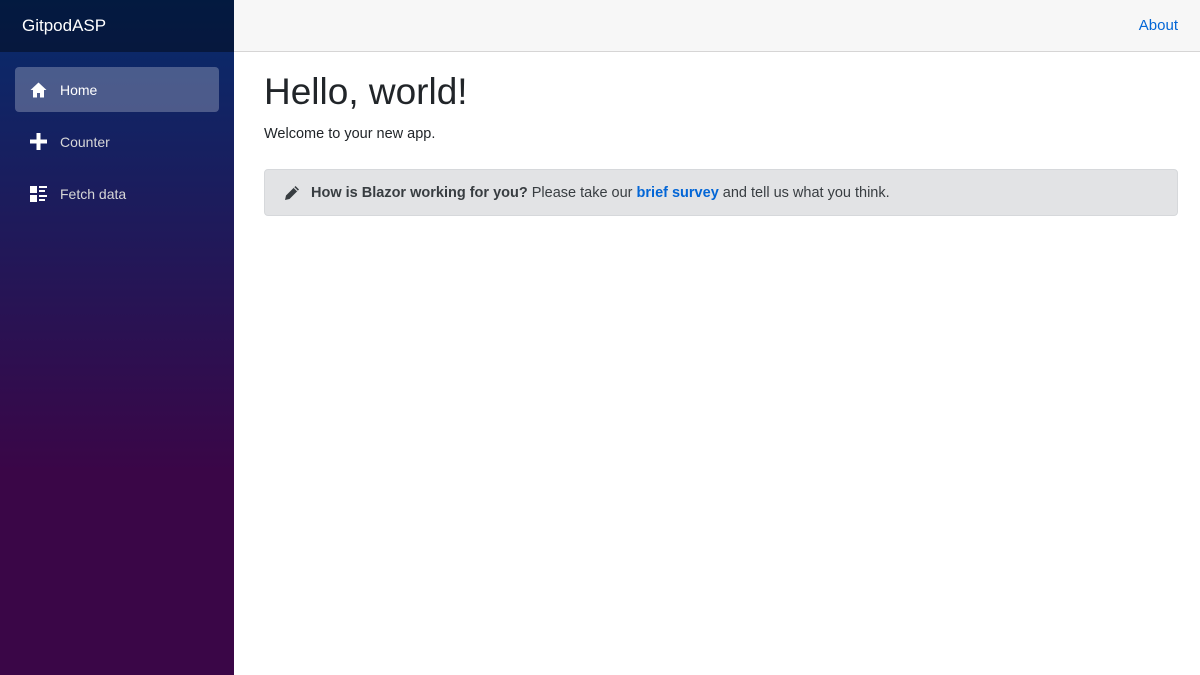 The image size is (1200, 675). I want to click on sidebar-item-label: Fetch data, so click(93, 193).